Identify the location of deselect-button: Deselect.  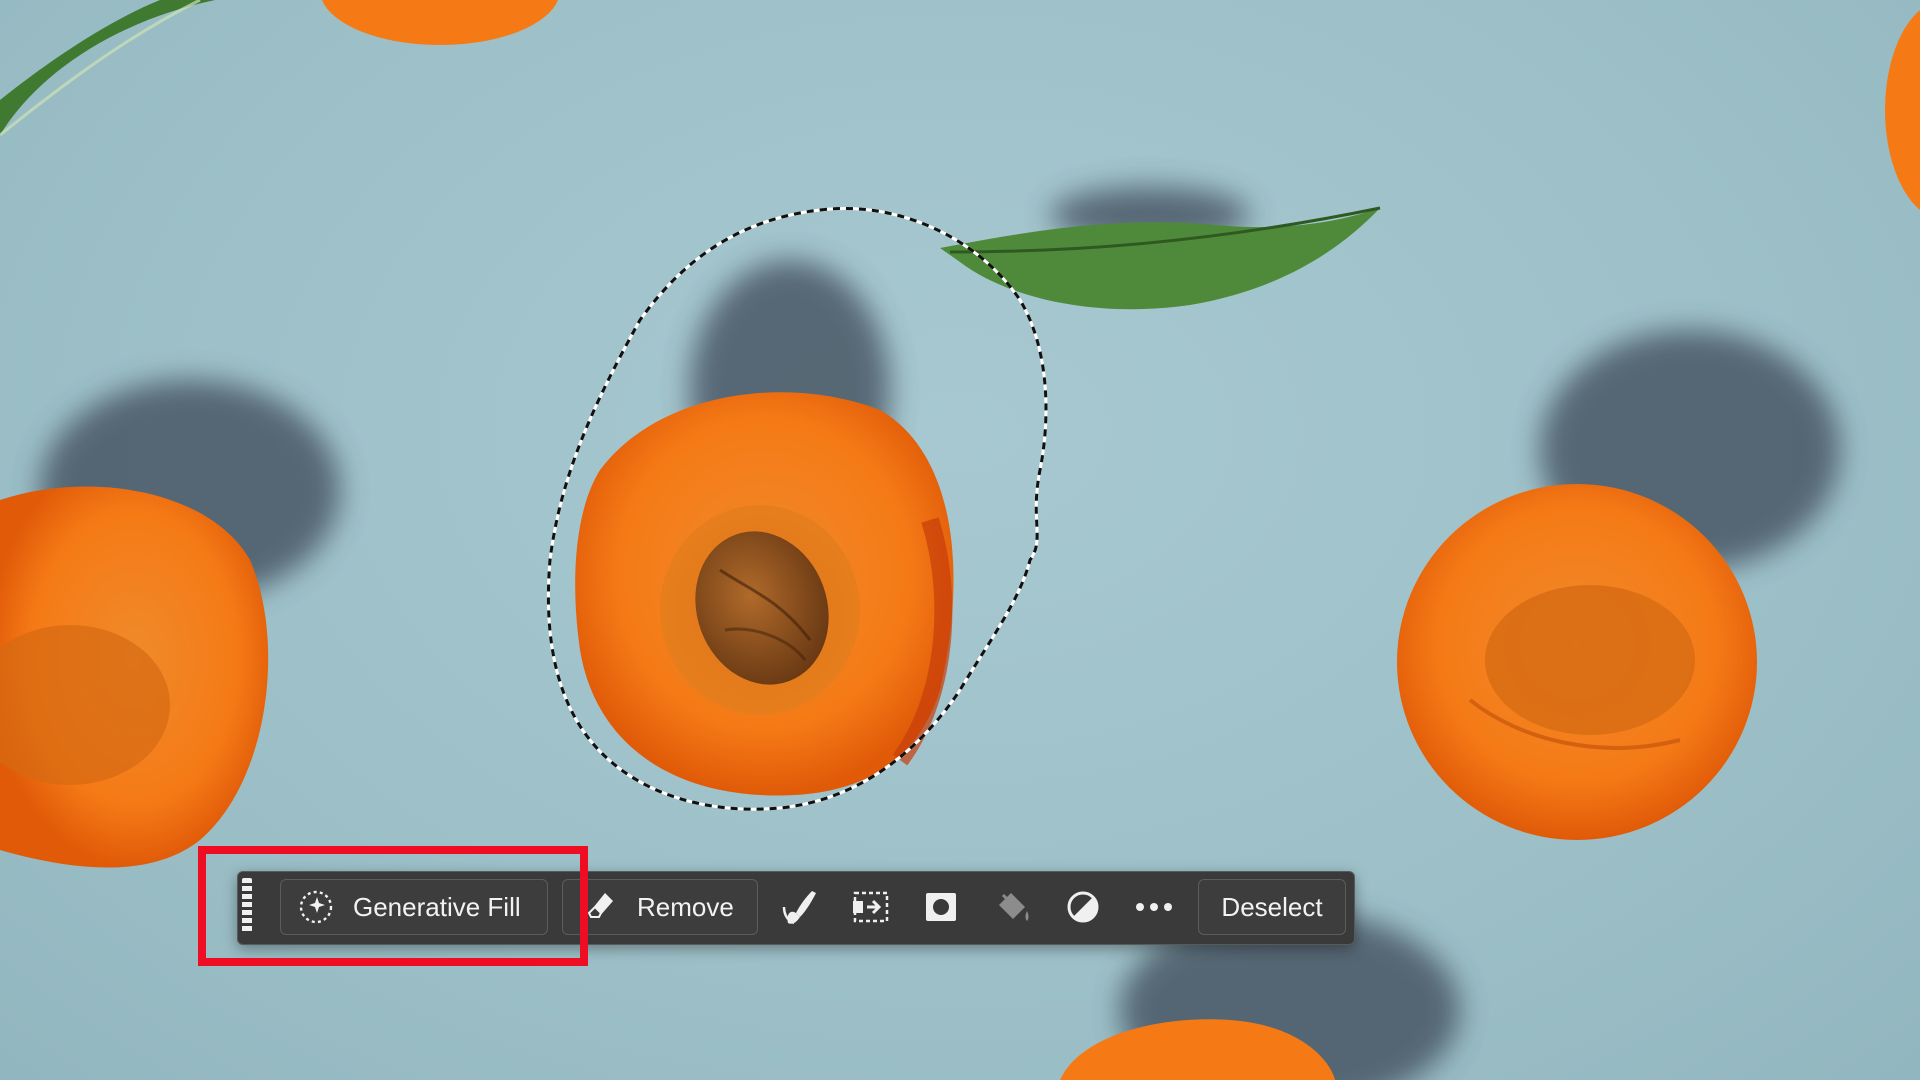
(1272, 907).